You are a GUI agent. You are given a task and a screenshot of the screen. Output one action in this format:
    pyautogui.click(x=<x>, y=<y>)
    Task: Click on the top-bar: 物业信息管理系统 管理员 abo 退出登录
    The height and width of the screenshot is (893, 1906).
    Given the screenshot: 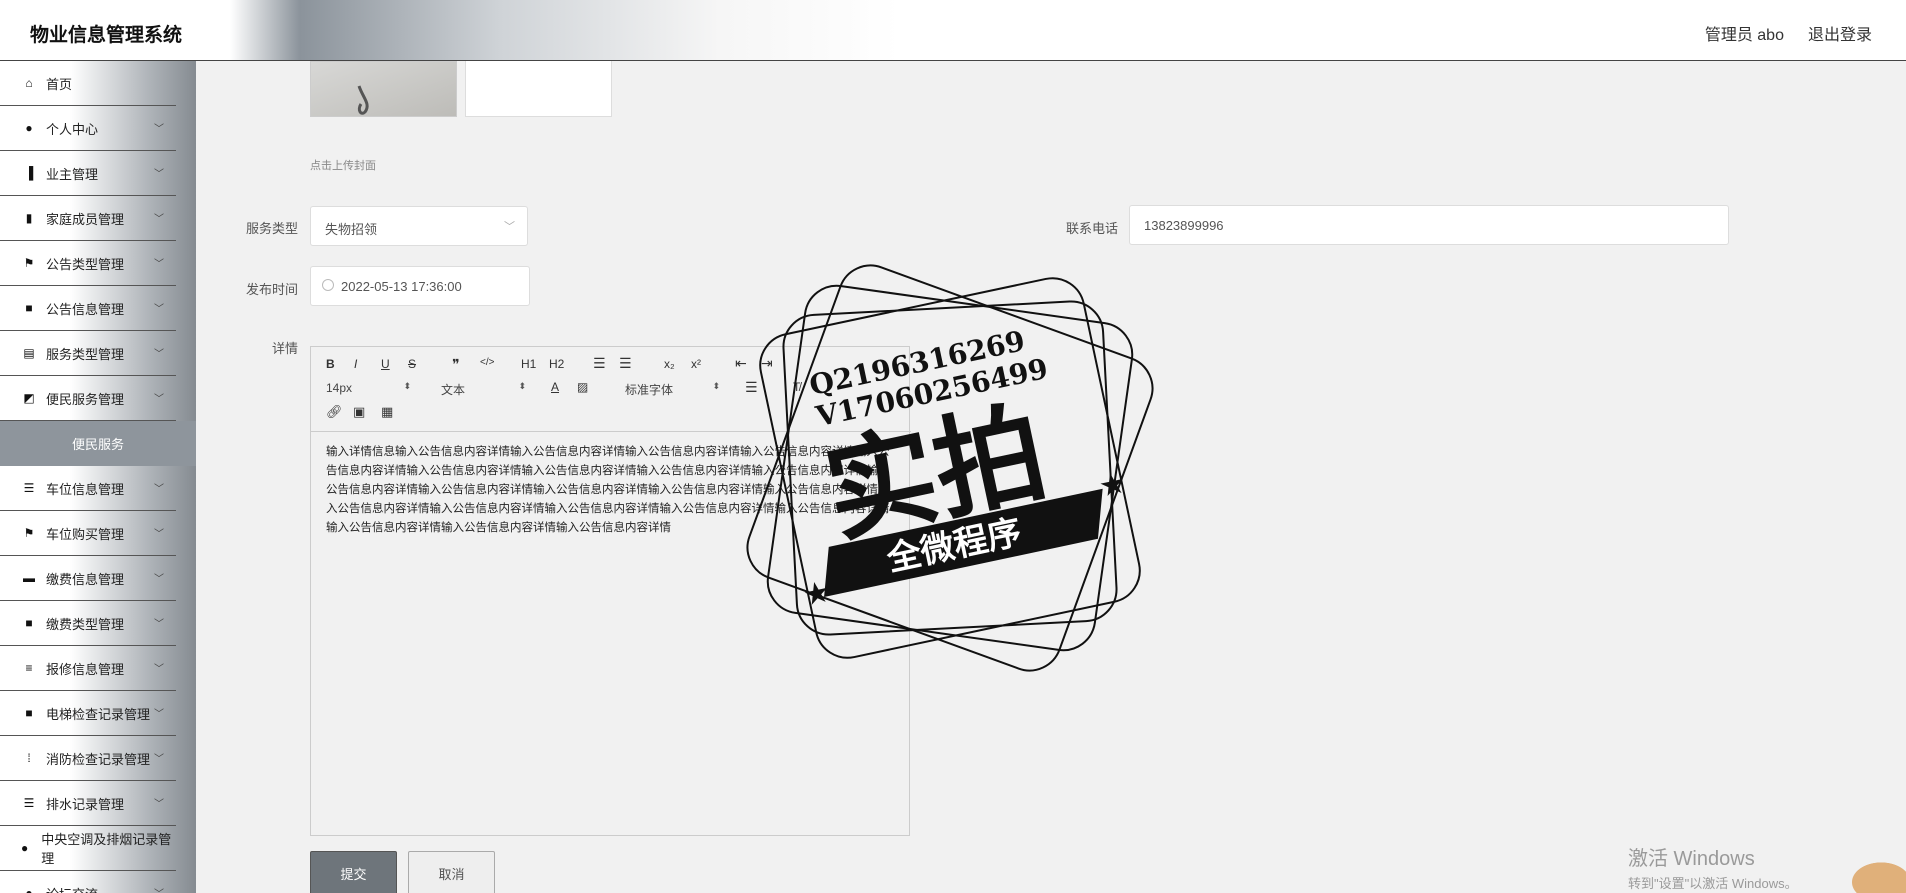 What is the action you would take?
    pyautogui.click(x=953, y=30)
    